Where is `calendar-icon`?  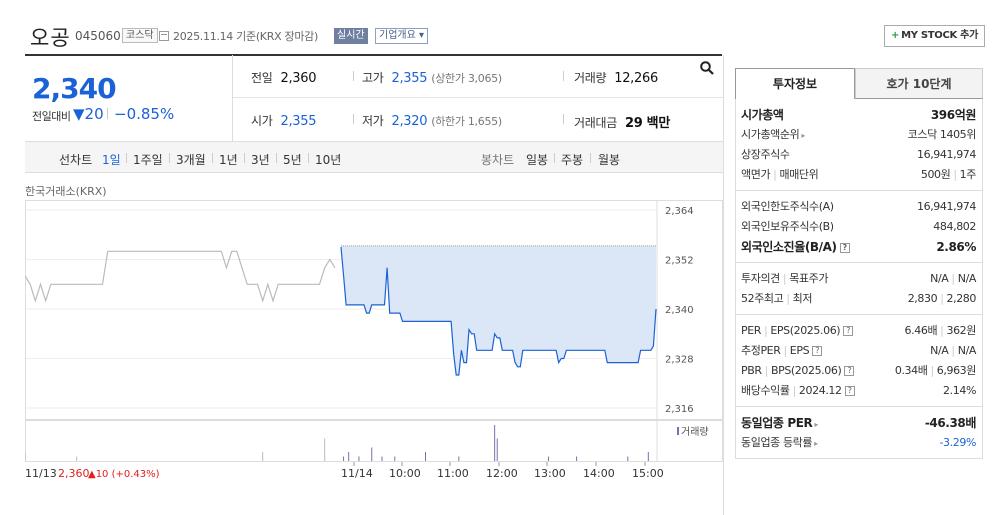
calendar-icon is located at coordinates (164, 36).